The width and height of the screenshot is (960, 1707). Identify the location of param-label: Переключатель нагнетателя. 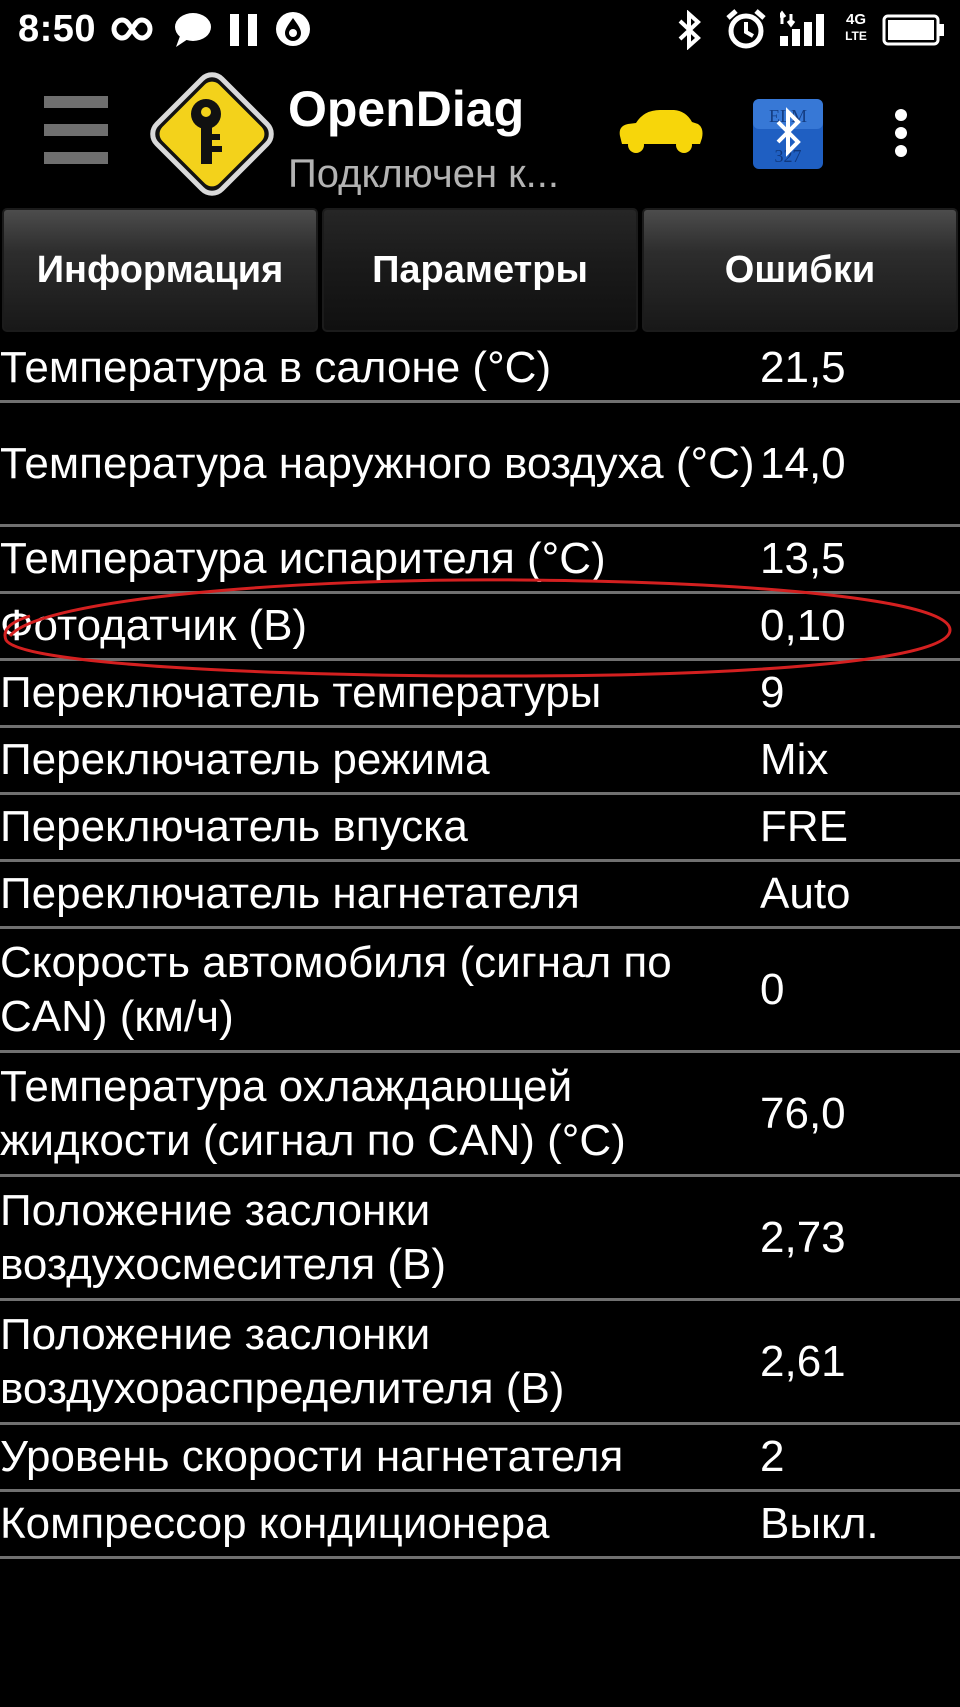
(290, 893).